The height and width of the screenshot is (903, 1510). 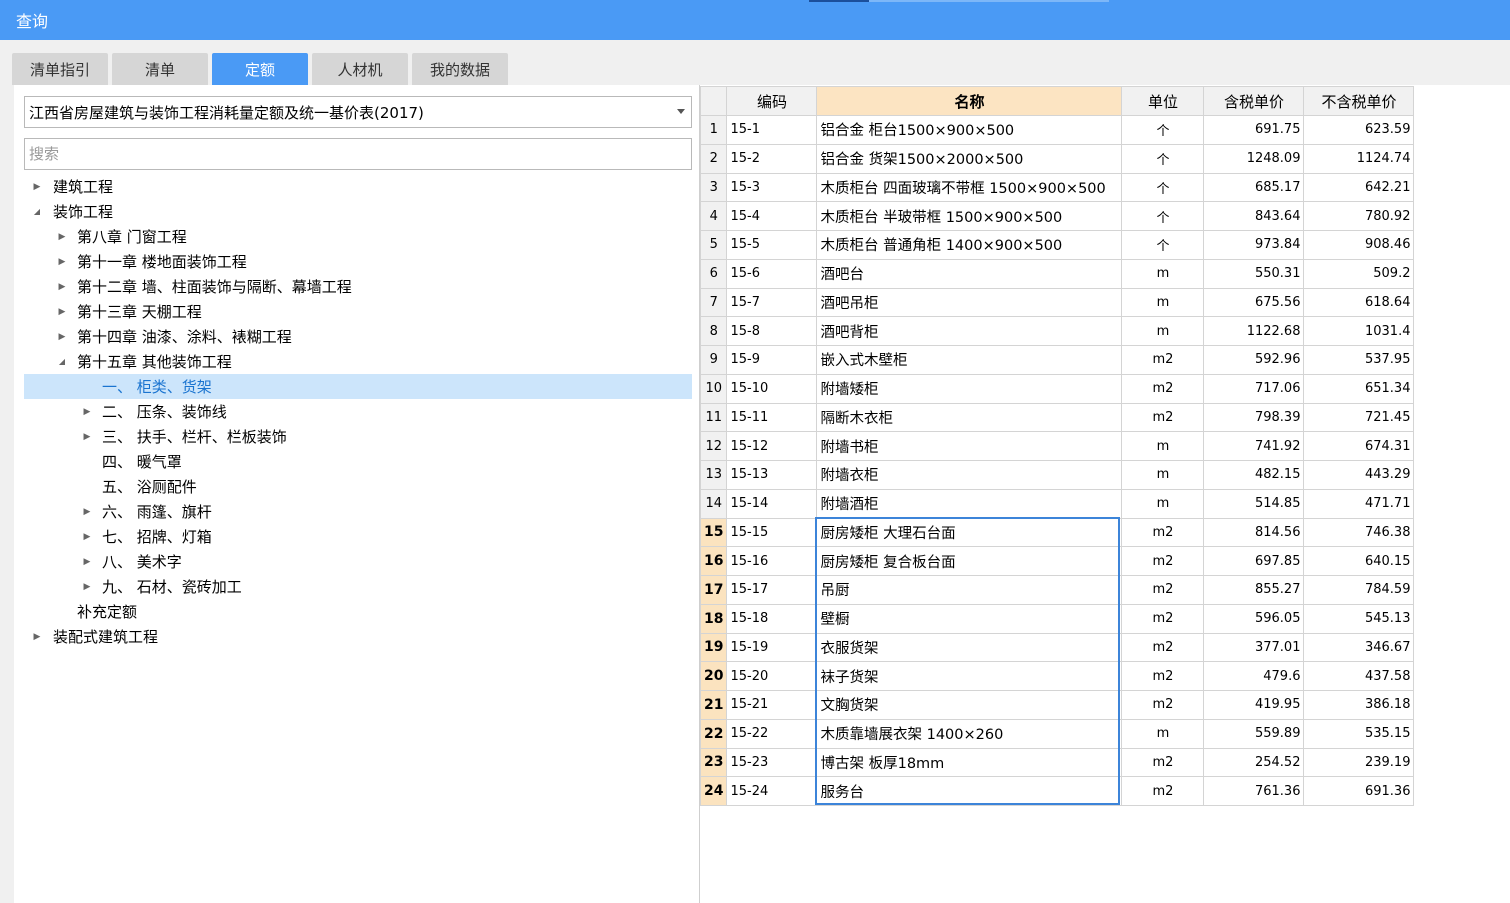 I want to click on tree-node: 五、 浴厕配件, so click(x=358, y=486).